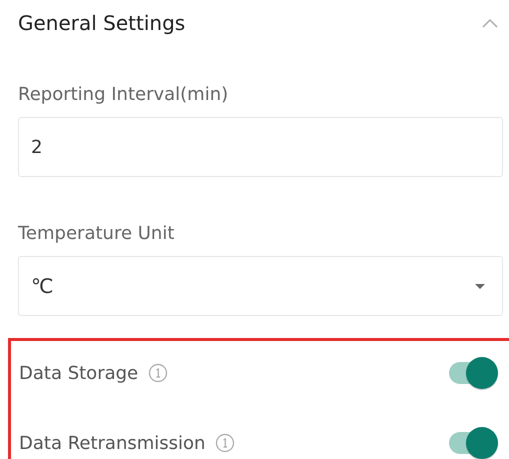 Image resolution: width=509 pixels, height=459 pixels. I want to click on field-label: Temperature Unit, so click(97, 233).